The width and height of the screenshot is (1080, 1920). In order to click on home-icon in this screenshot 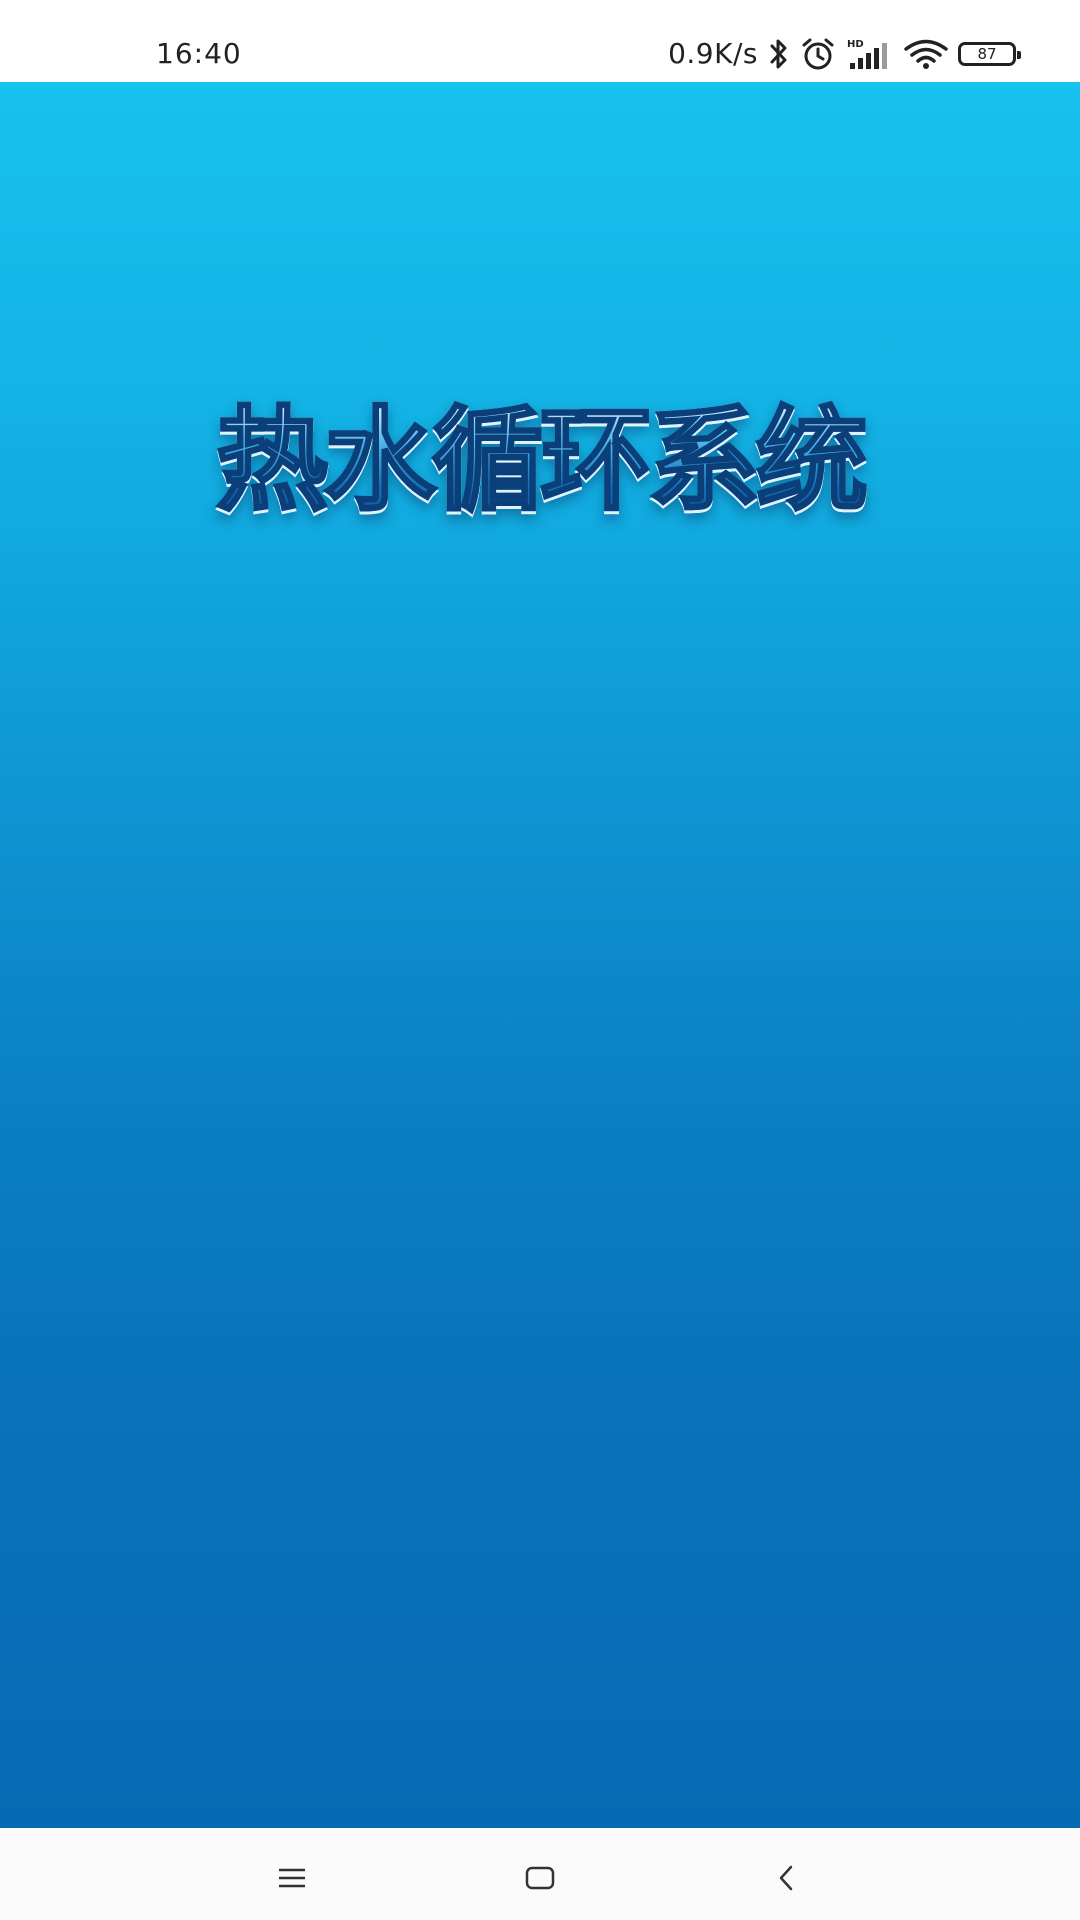, I will do `click(540, 1878)`.